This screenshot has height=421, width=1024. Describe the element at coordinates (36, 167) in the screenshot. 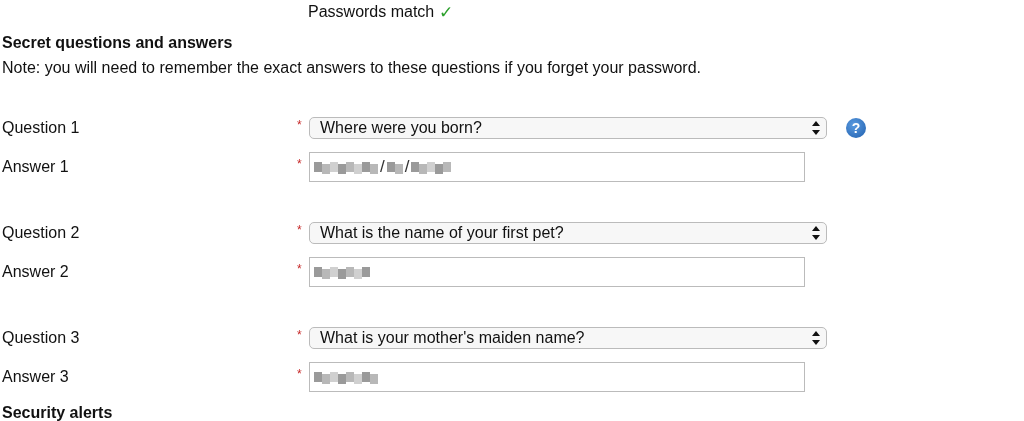

I see `field-label: Answer 1` at that location.